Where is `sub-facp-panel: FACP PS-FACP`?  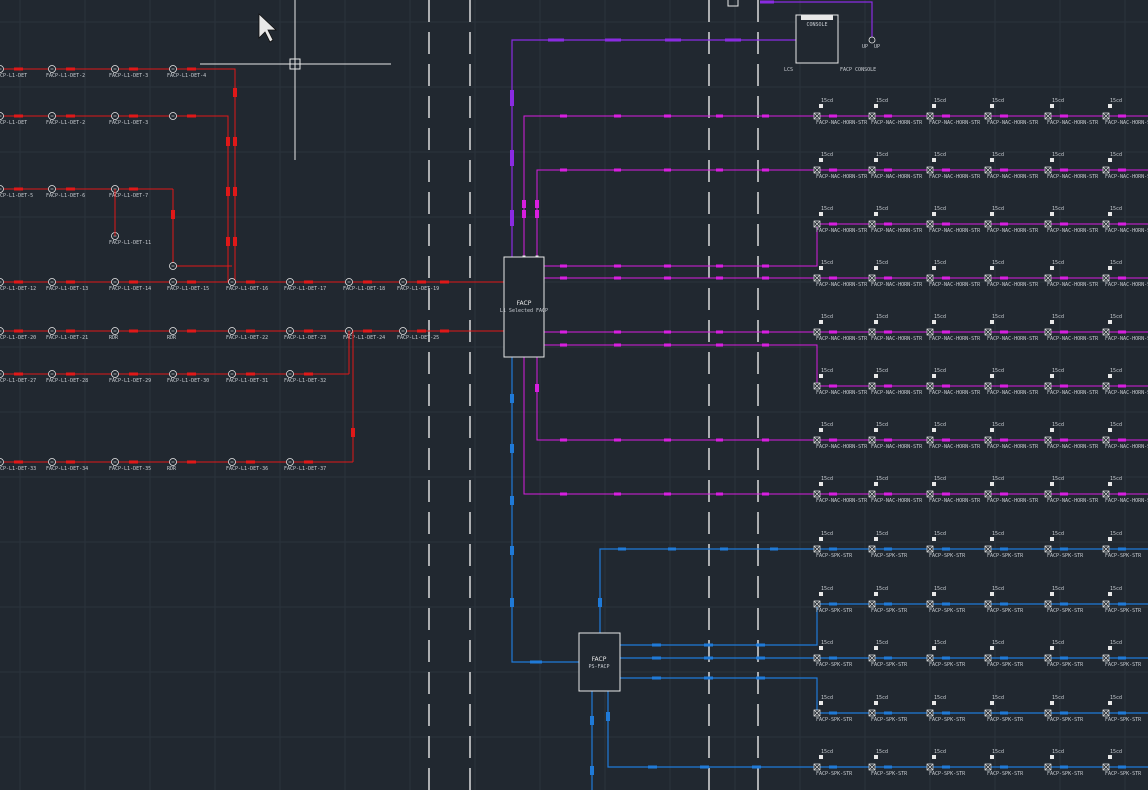
sub-facp-panel: FACP PS-FACP is located at coordinates (599, 662).